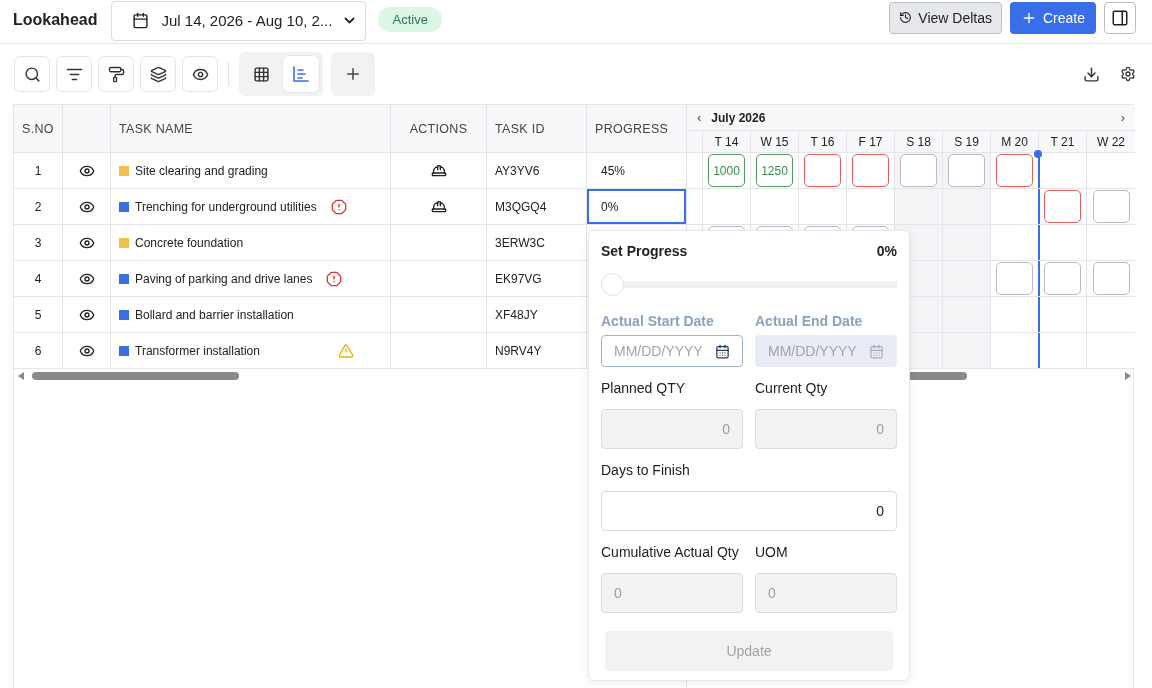 The image size is (1152, 688). Describe the element at coordinates (201, 170) in the screenshot. I see `task-name: Site clearing and grading` at that location.